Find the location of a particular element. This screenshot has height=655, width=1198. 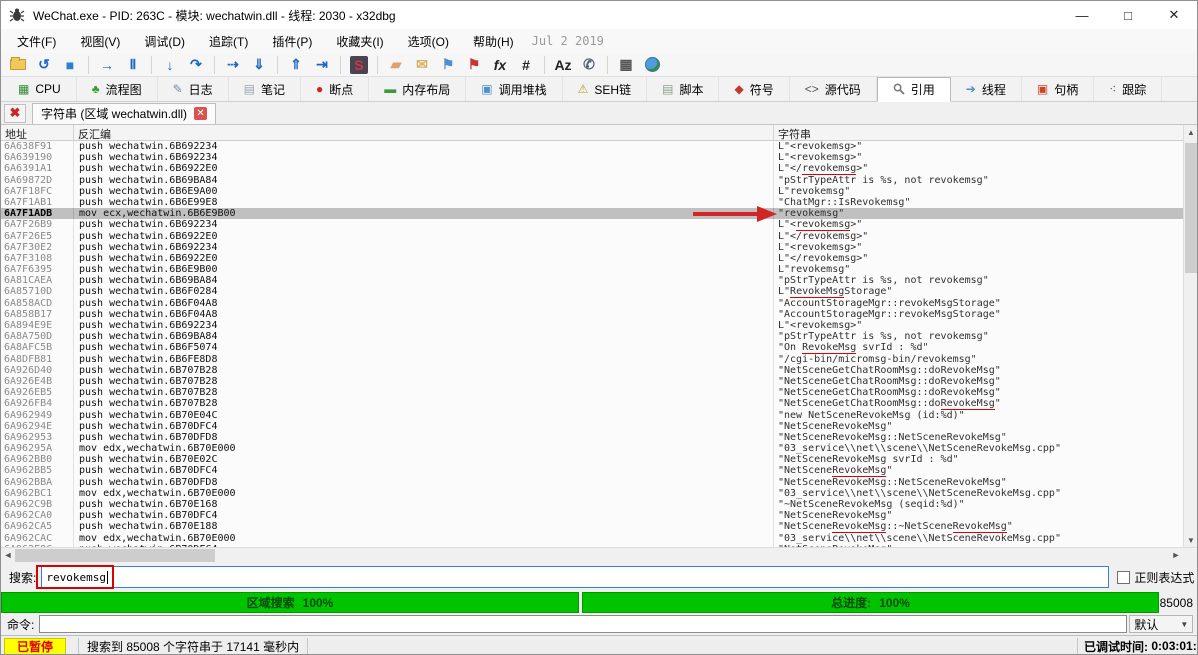

menu-item-追: 追踪(T) is located at coordinates (228, 41).